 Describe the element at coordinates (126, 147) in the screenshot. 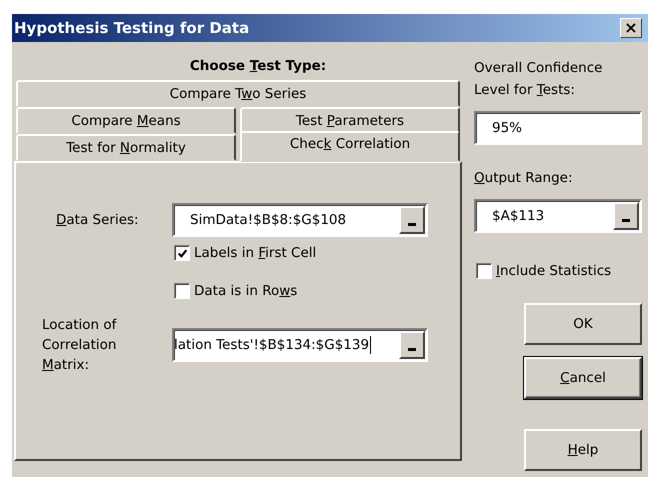

I see `tab: Test for Normality` at that location.